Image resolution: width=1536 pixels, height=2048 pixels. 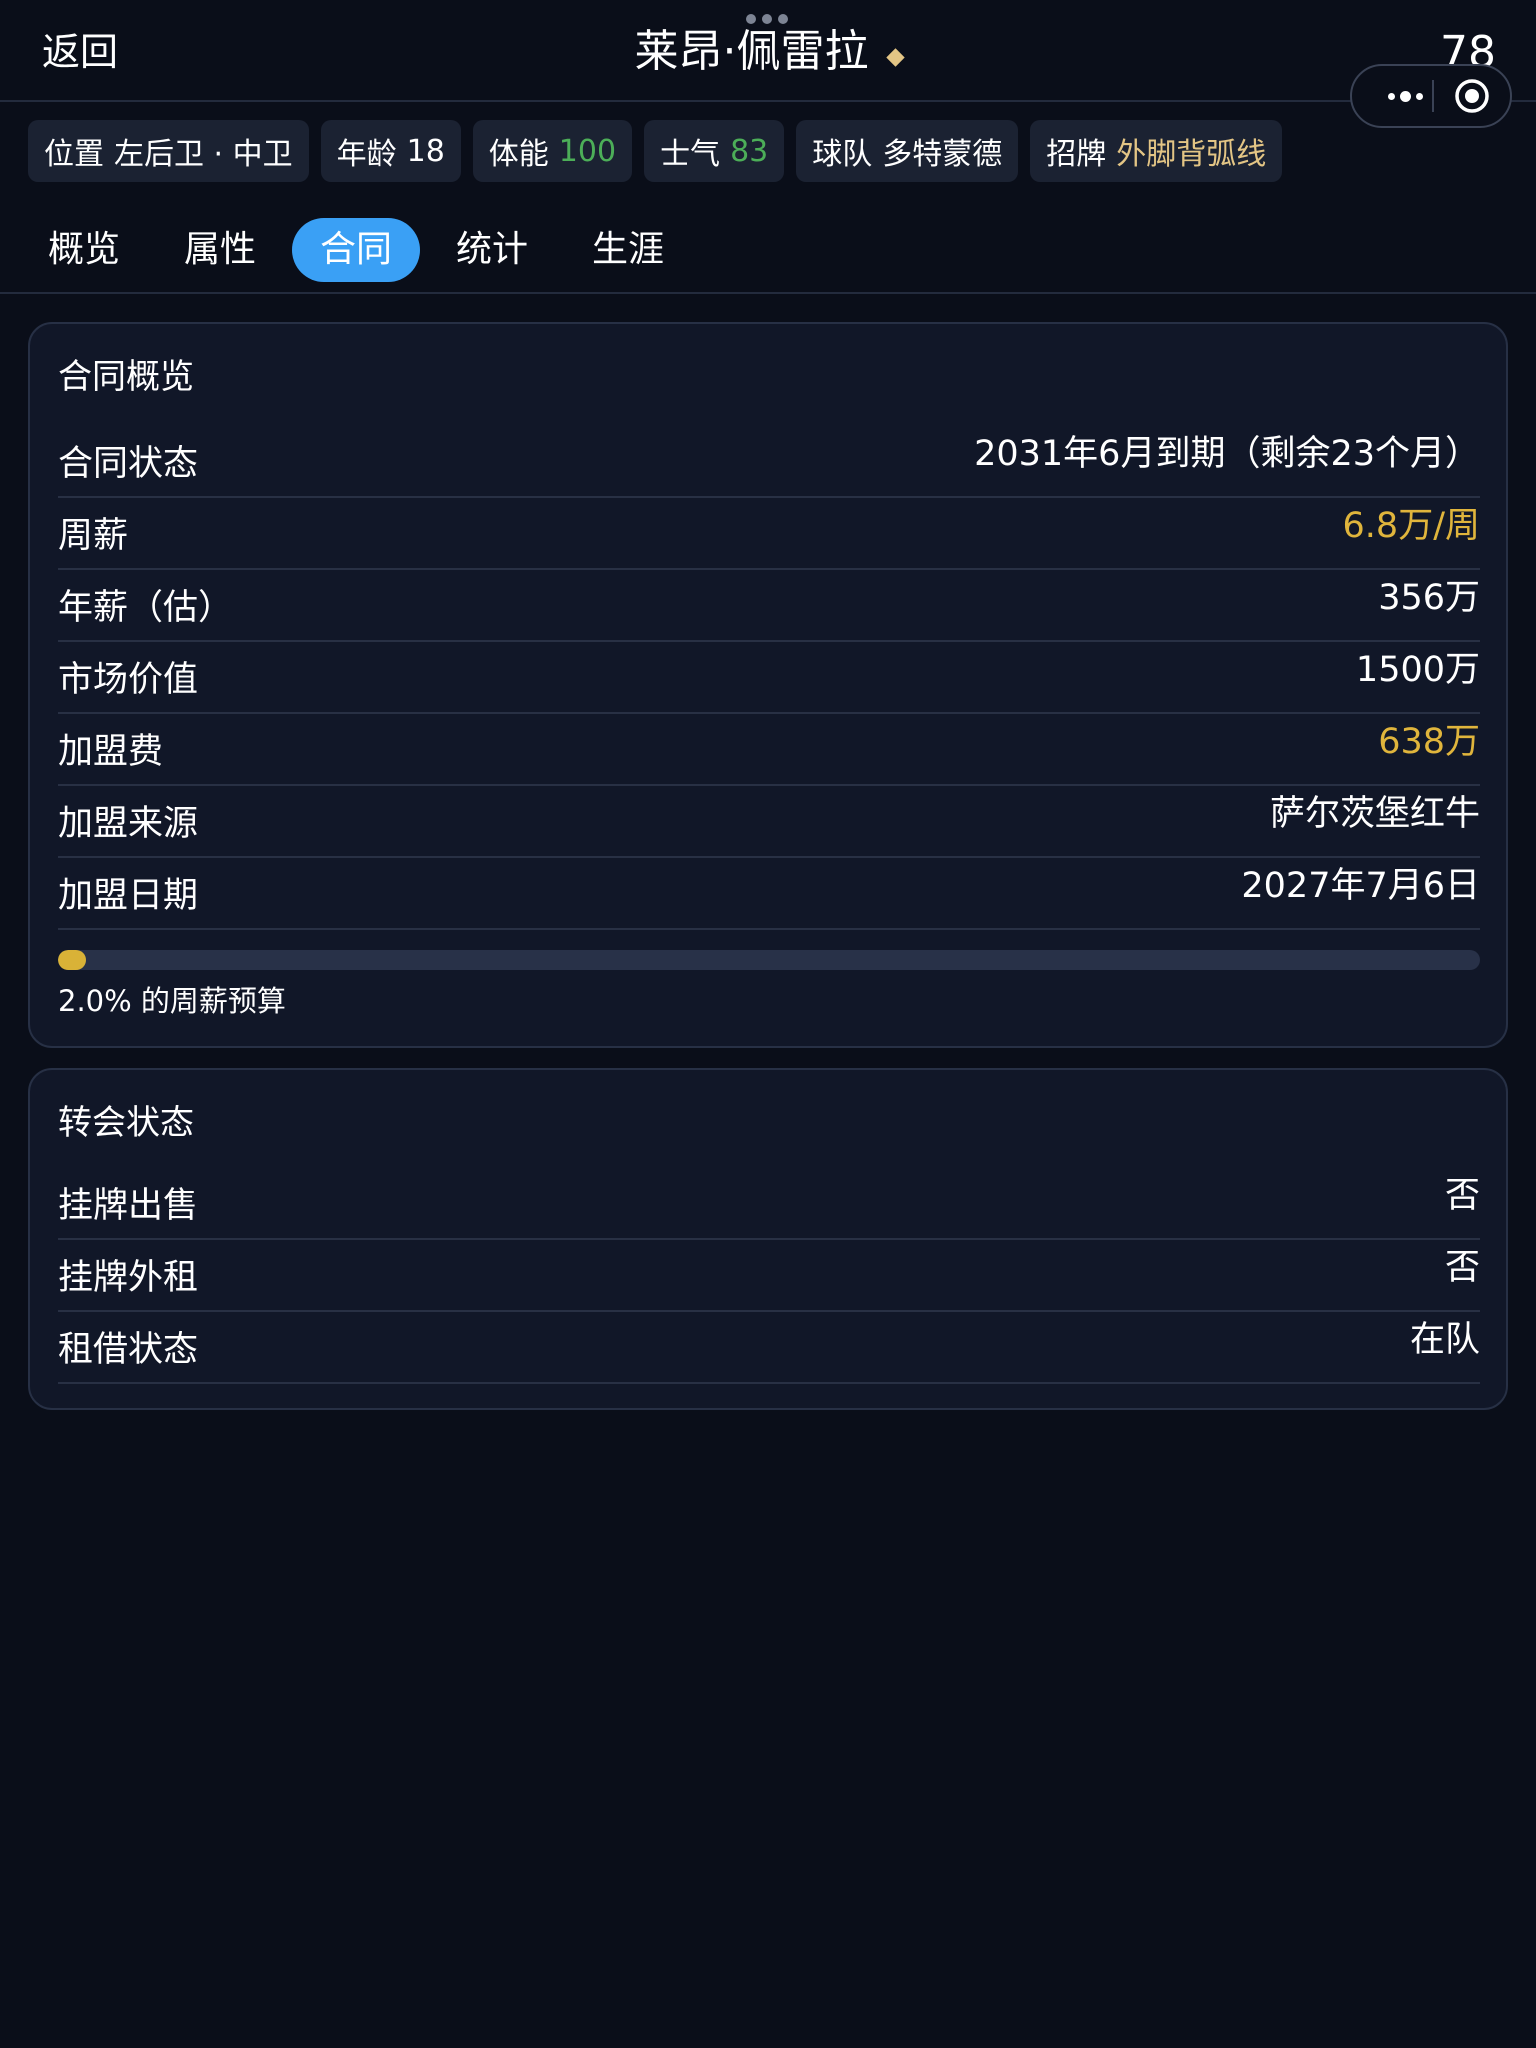 What do you see at coordinates (769, 534) in the screenshot?
I see `row-weekly-wage: 周薪 6.8万/周` at bounding box center [769, 534].